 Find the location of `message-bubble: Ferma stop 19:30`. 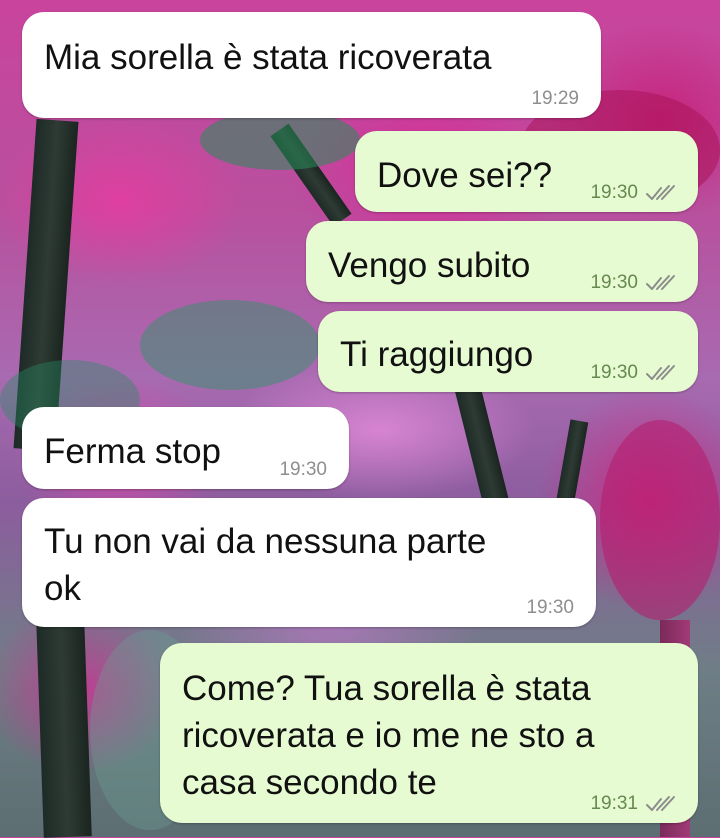

message-bubble: Ferma stop 19:30 is located at coordinates (185, 448).